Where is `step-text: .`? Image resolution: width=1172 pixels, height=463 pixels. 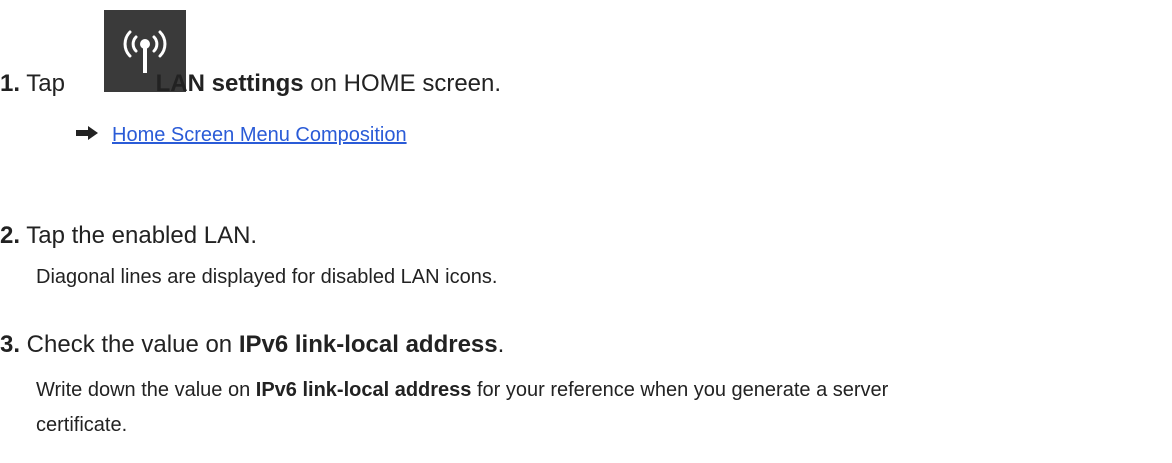
step-text: . is located at coordinates (501, 344).